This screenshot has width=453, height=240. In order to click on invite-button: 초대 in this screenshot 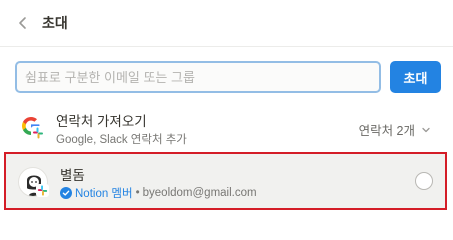, I will do `click(415, 77)`.